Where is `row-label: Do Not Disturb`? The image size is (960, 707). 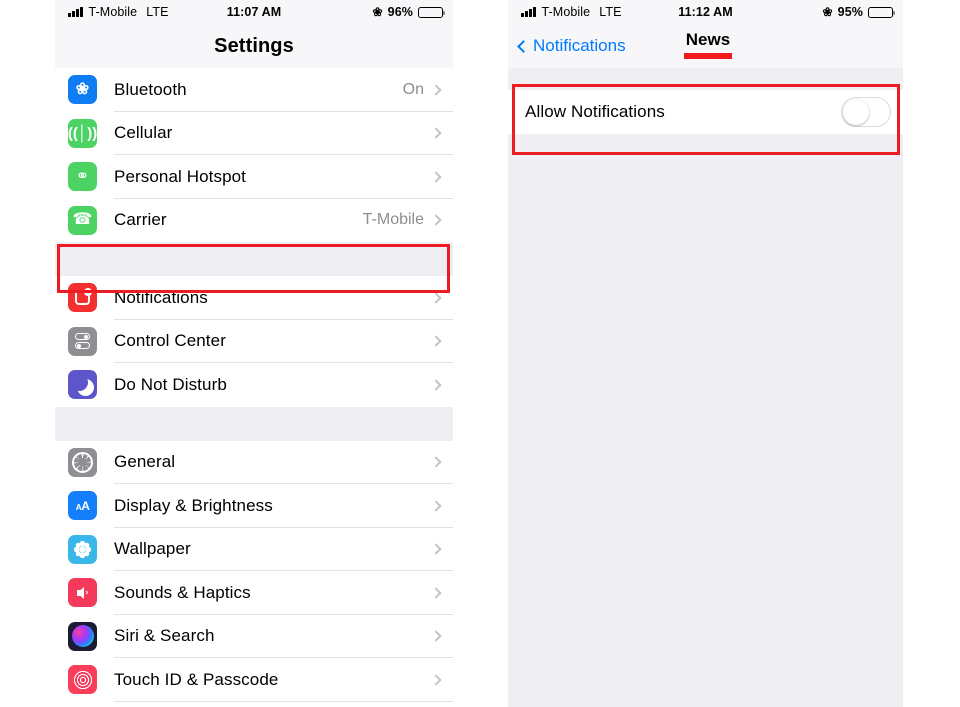 row-label: Do Not Disturb is located at coordinates (170, 384).